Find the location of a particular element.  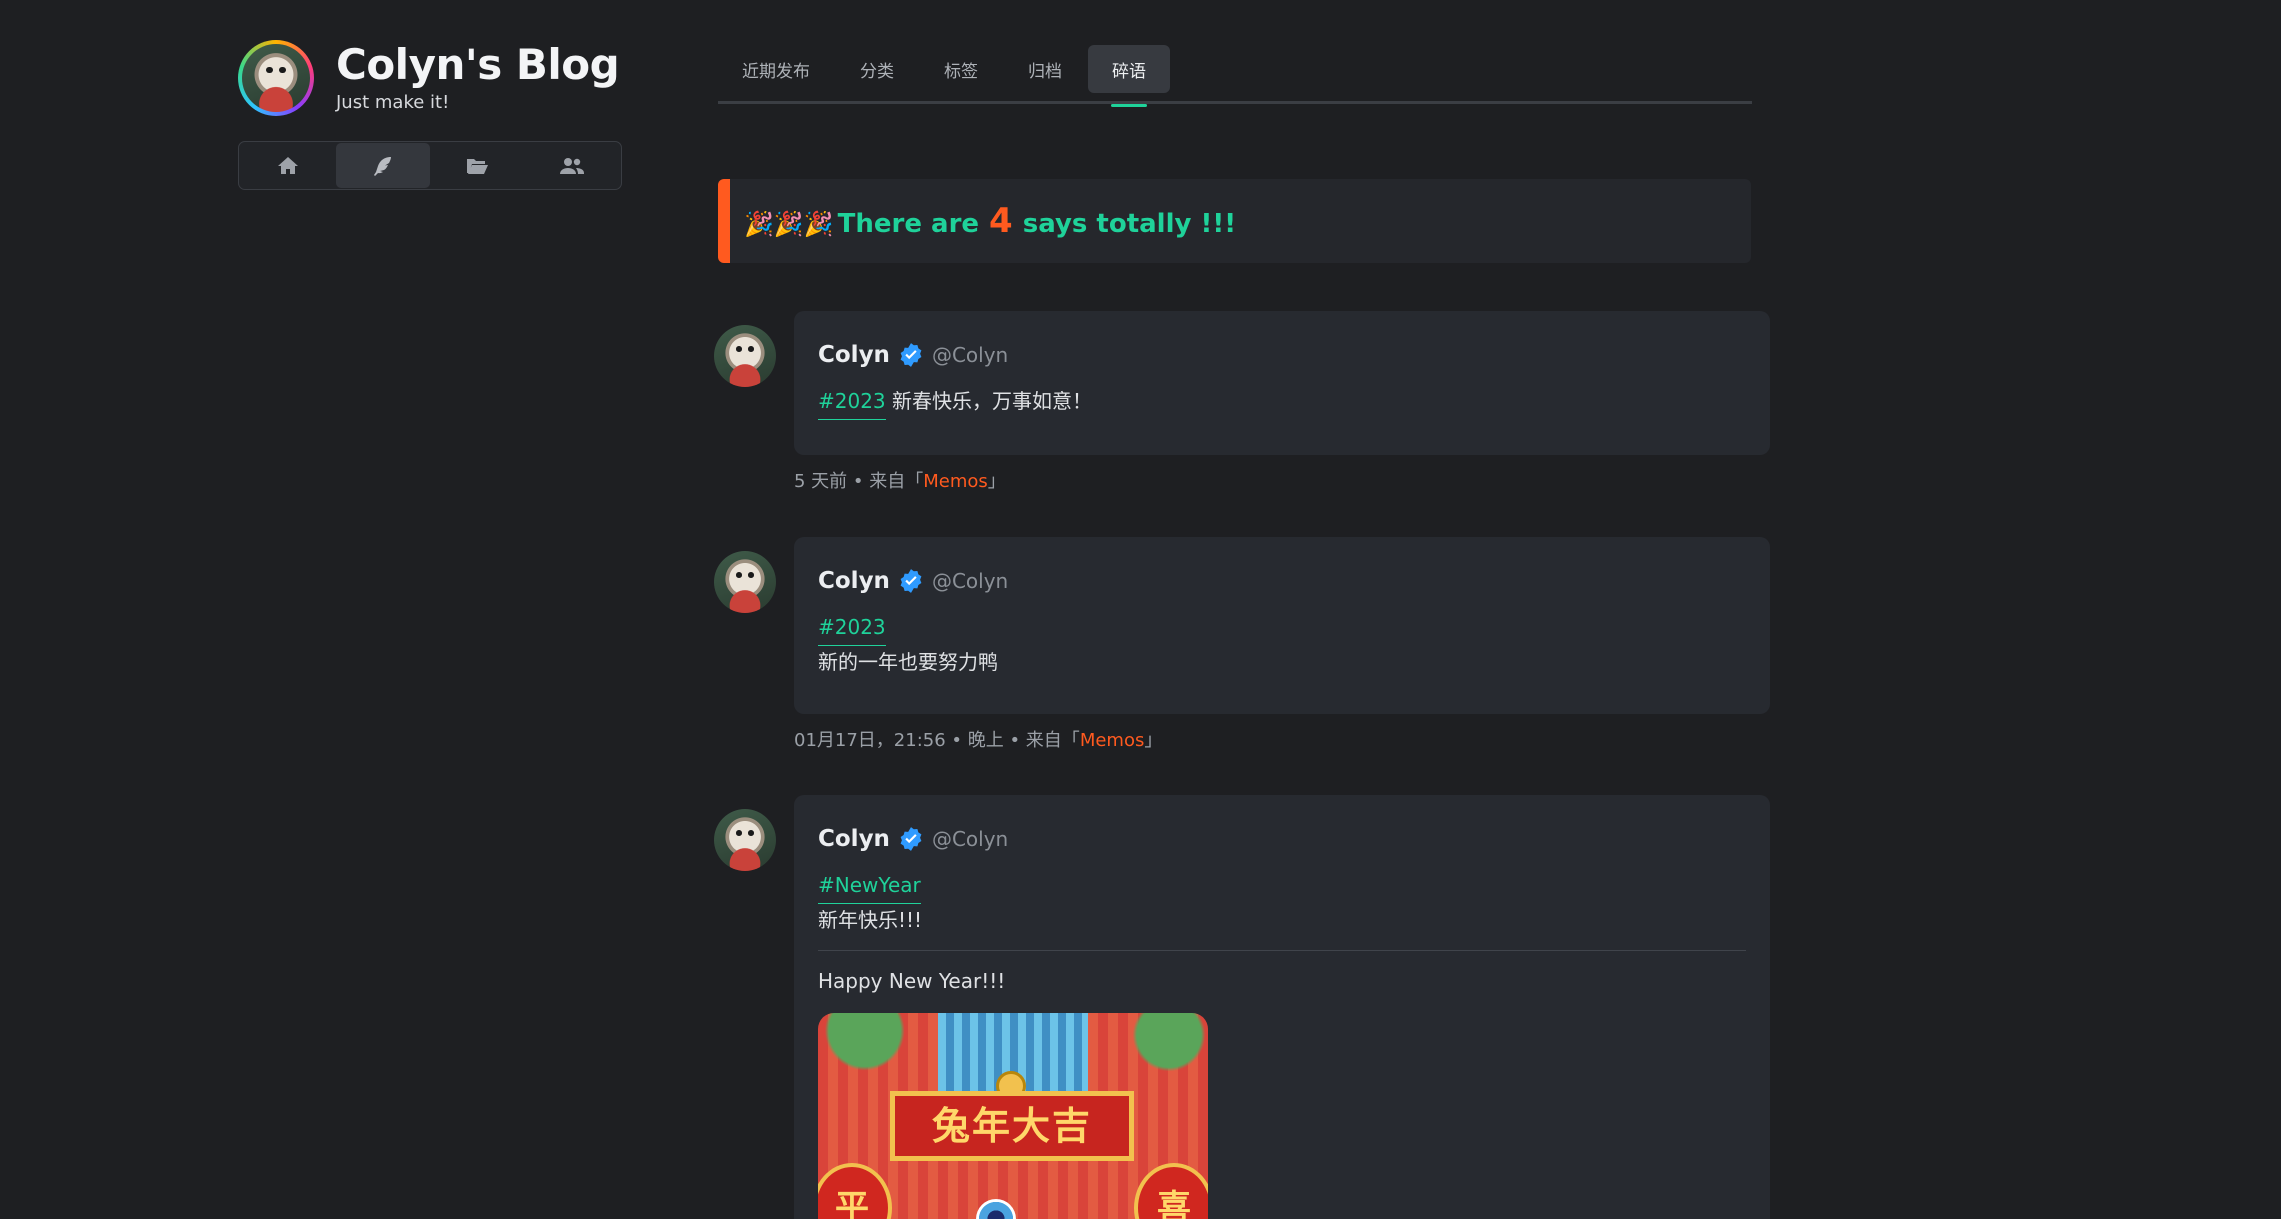

site-avatar is located at coordinates (276, 78).